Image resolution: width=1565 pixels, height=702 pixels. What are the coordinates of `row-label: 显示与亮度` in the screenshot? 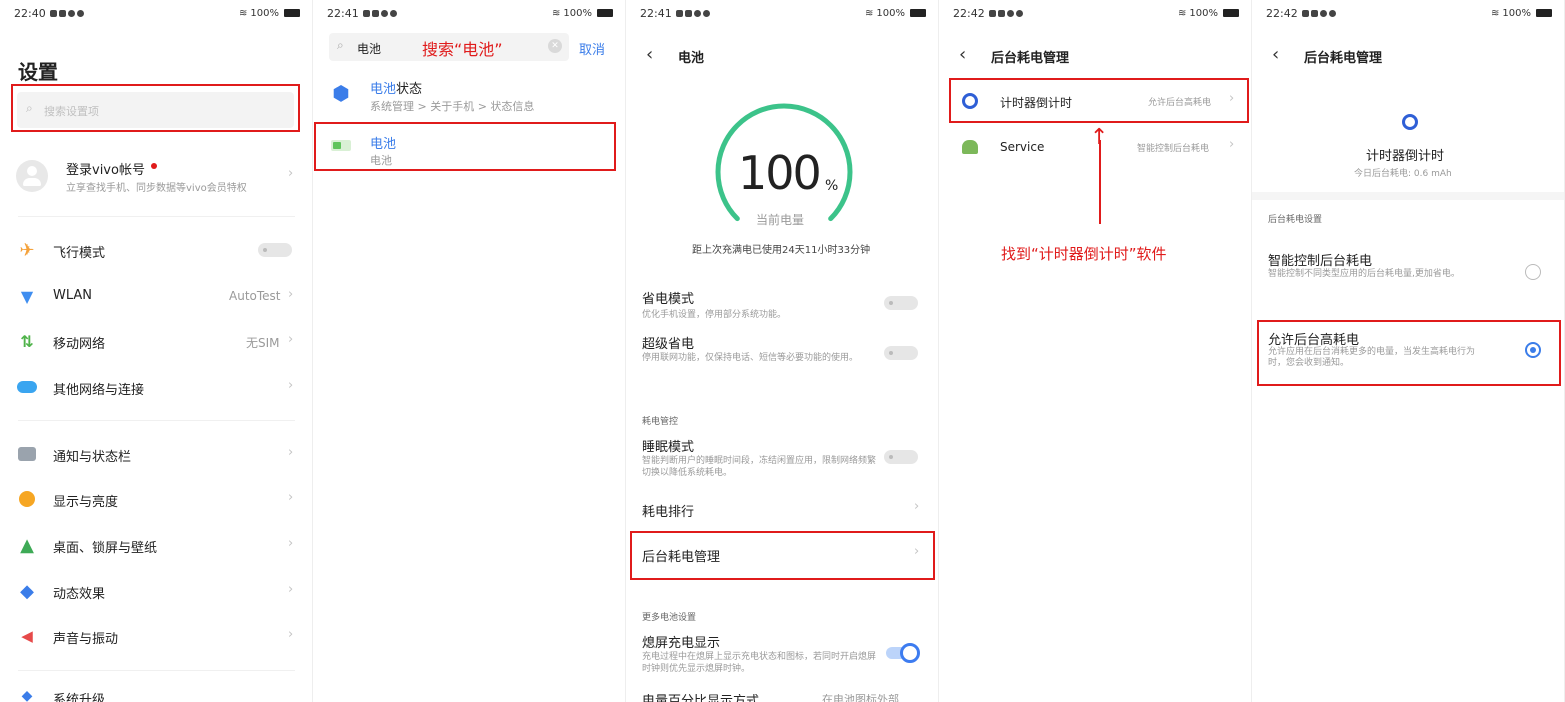 It's located at (86, 502).